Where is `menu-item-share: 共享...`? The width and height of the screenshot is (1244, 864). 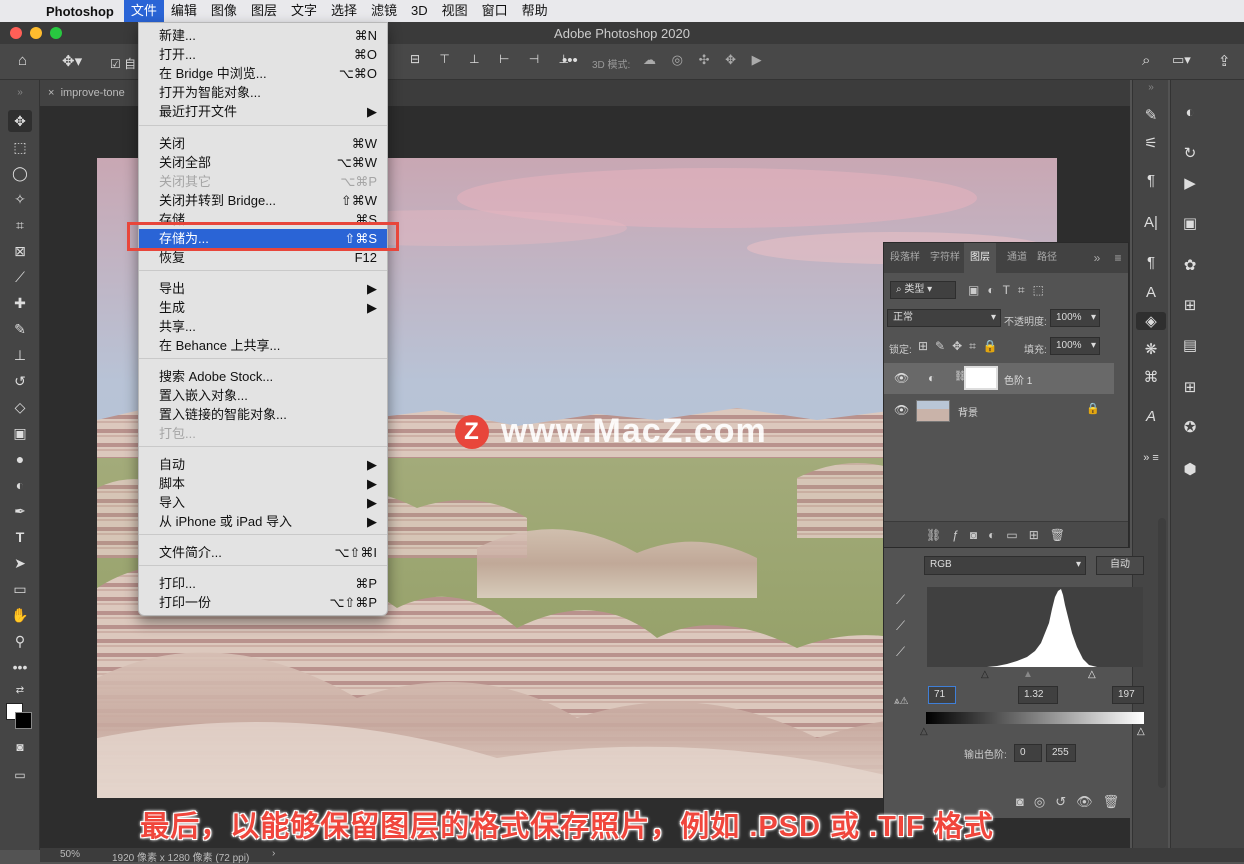 menu-item-share: 共享... is located at coordinates (263, 326).